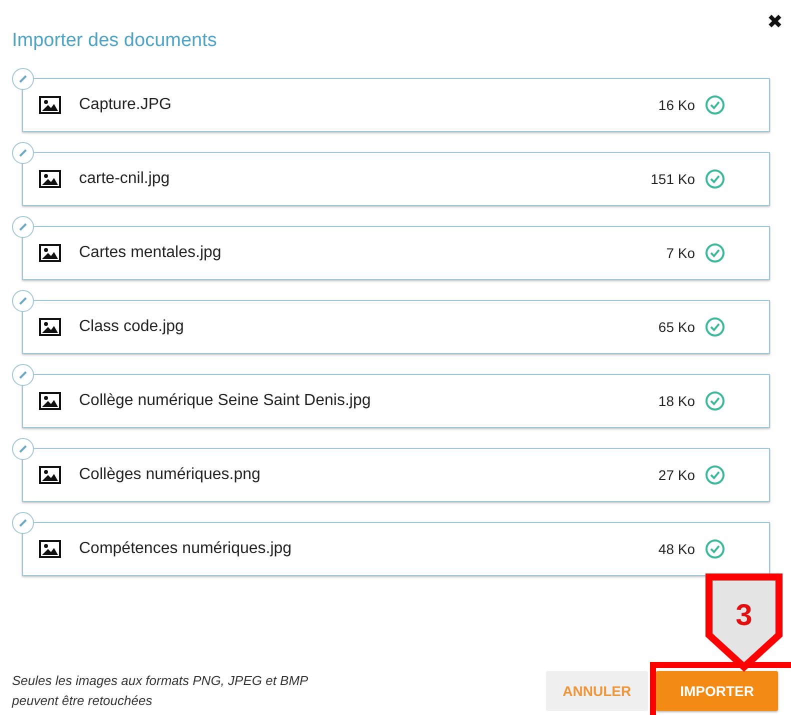  Describe the element at coordinates (132, 327) in the screenshot. I see `file-name: Class code.jpg` at that location.